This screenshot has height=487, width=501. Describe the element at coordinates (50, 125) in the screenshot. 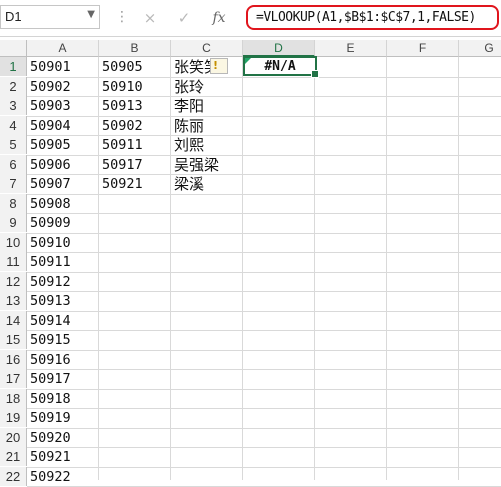

I see `cell-a4: 50904` at that location.